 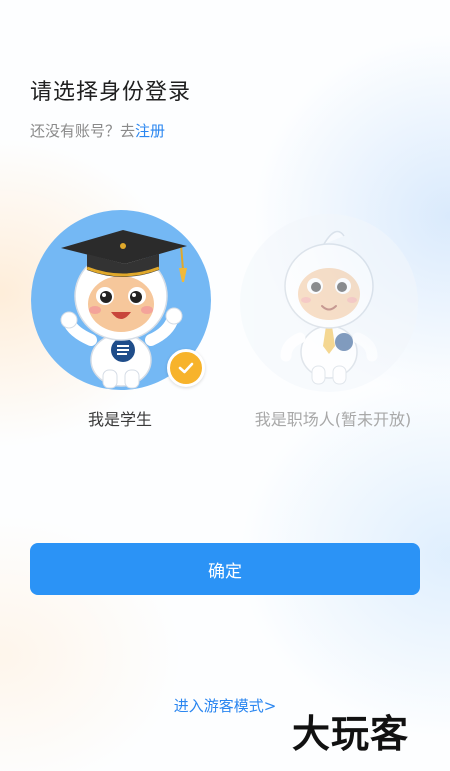 I want to click on worker-mascot-icon, so click(x=329, y=307).